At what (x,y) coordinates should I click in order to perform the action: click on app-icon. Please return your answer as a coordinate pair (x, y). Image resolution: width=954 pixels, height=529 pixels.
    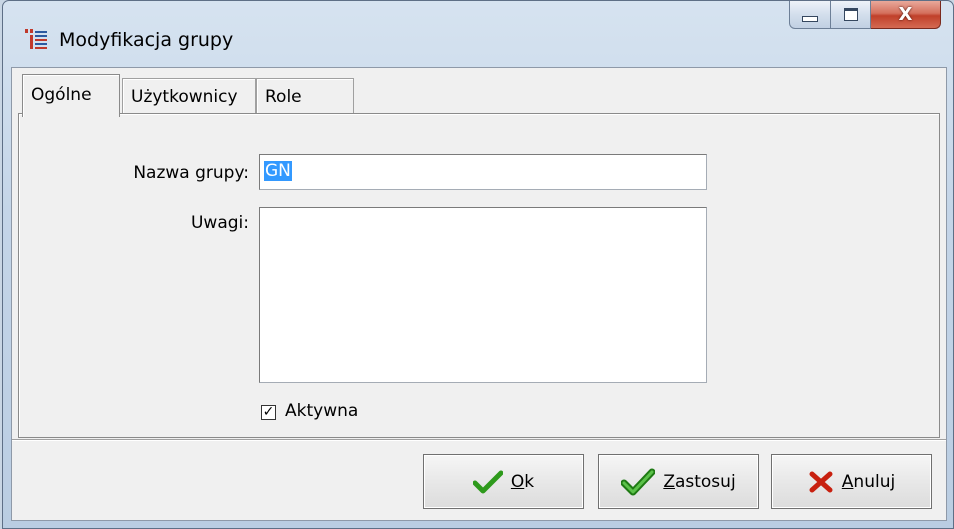
    Looking at the image, I should click on (36, 39).